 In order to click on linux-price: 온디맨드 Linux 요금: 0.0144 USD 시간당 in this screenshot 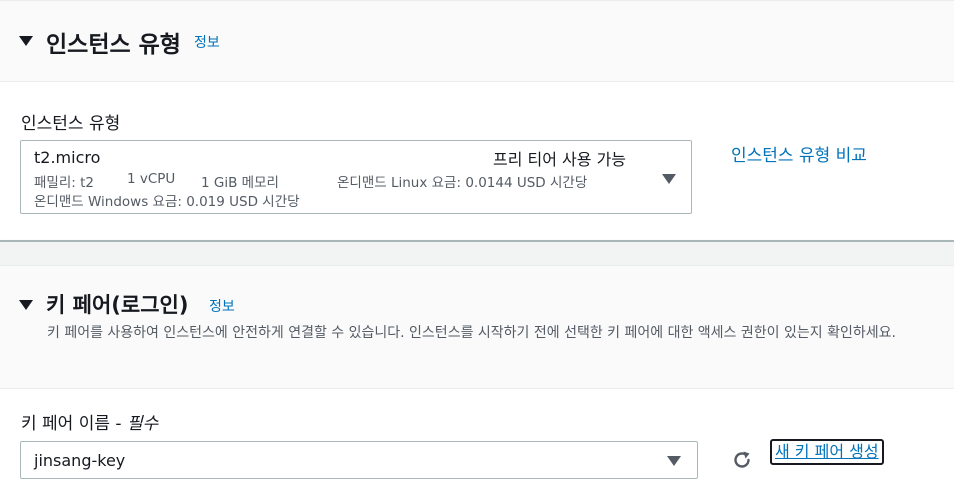, I will do `click(462, 183)`.